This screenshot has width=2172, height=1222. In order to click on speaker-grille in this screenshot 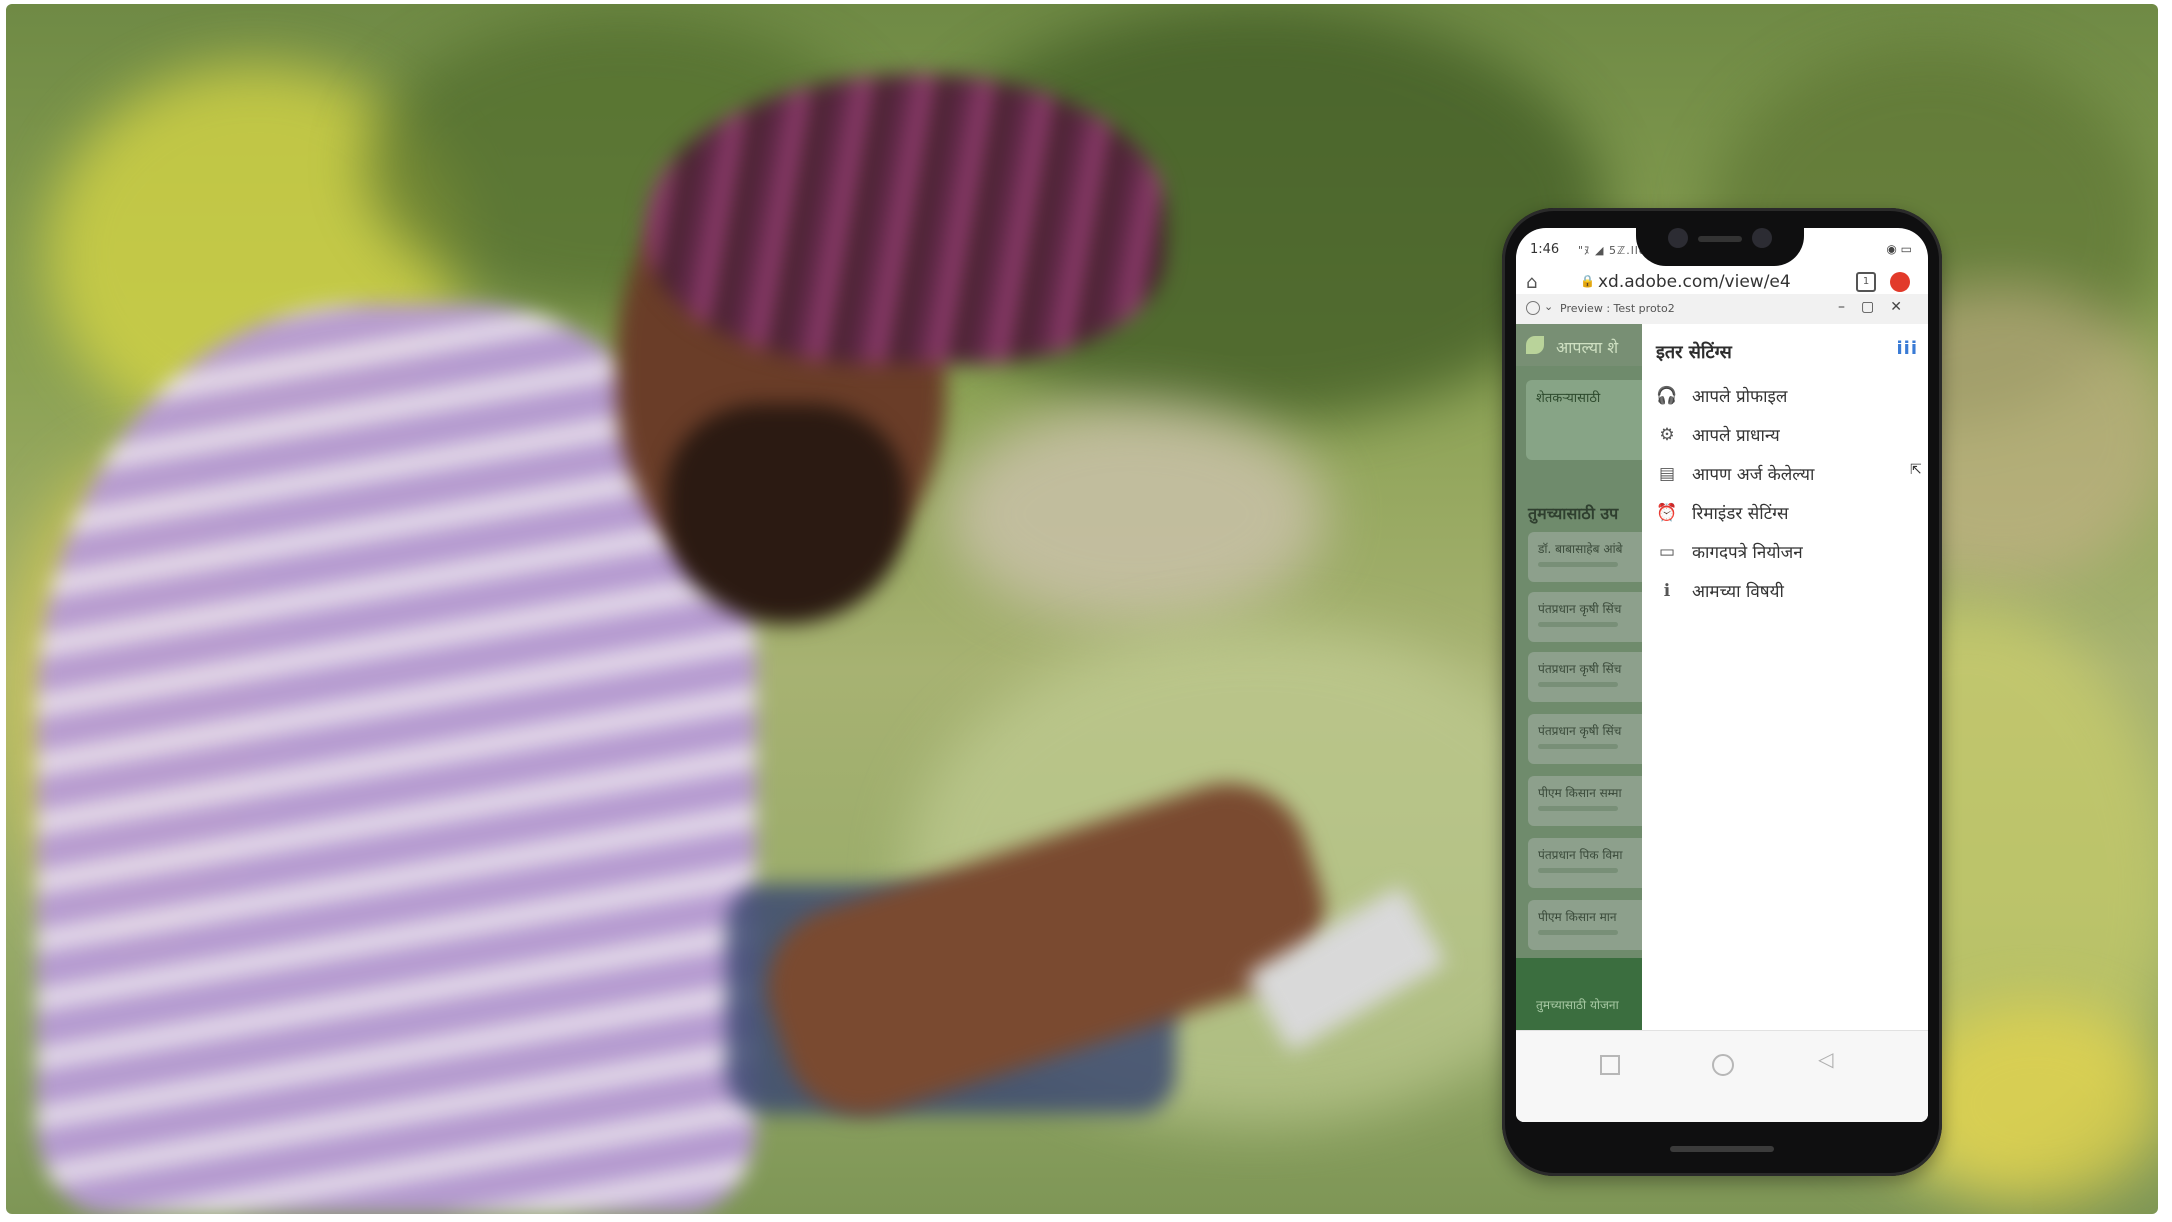, I will do `click(1720, 239)`.